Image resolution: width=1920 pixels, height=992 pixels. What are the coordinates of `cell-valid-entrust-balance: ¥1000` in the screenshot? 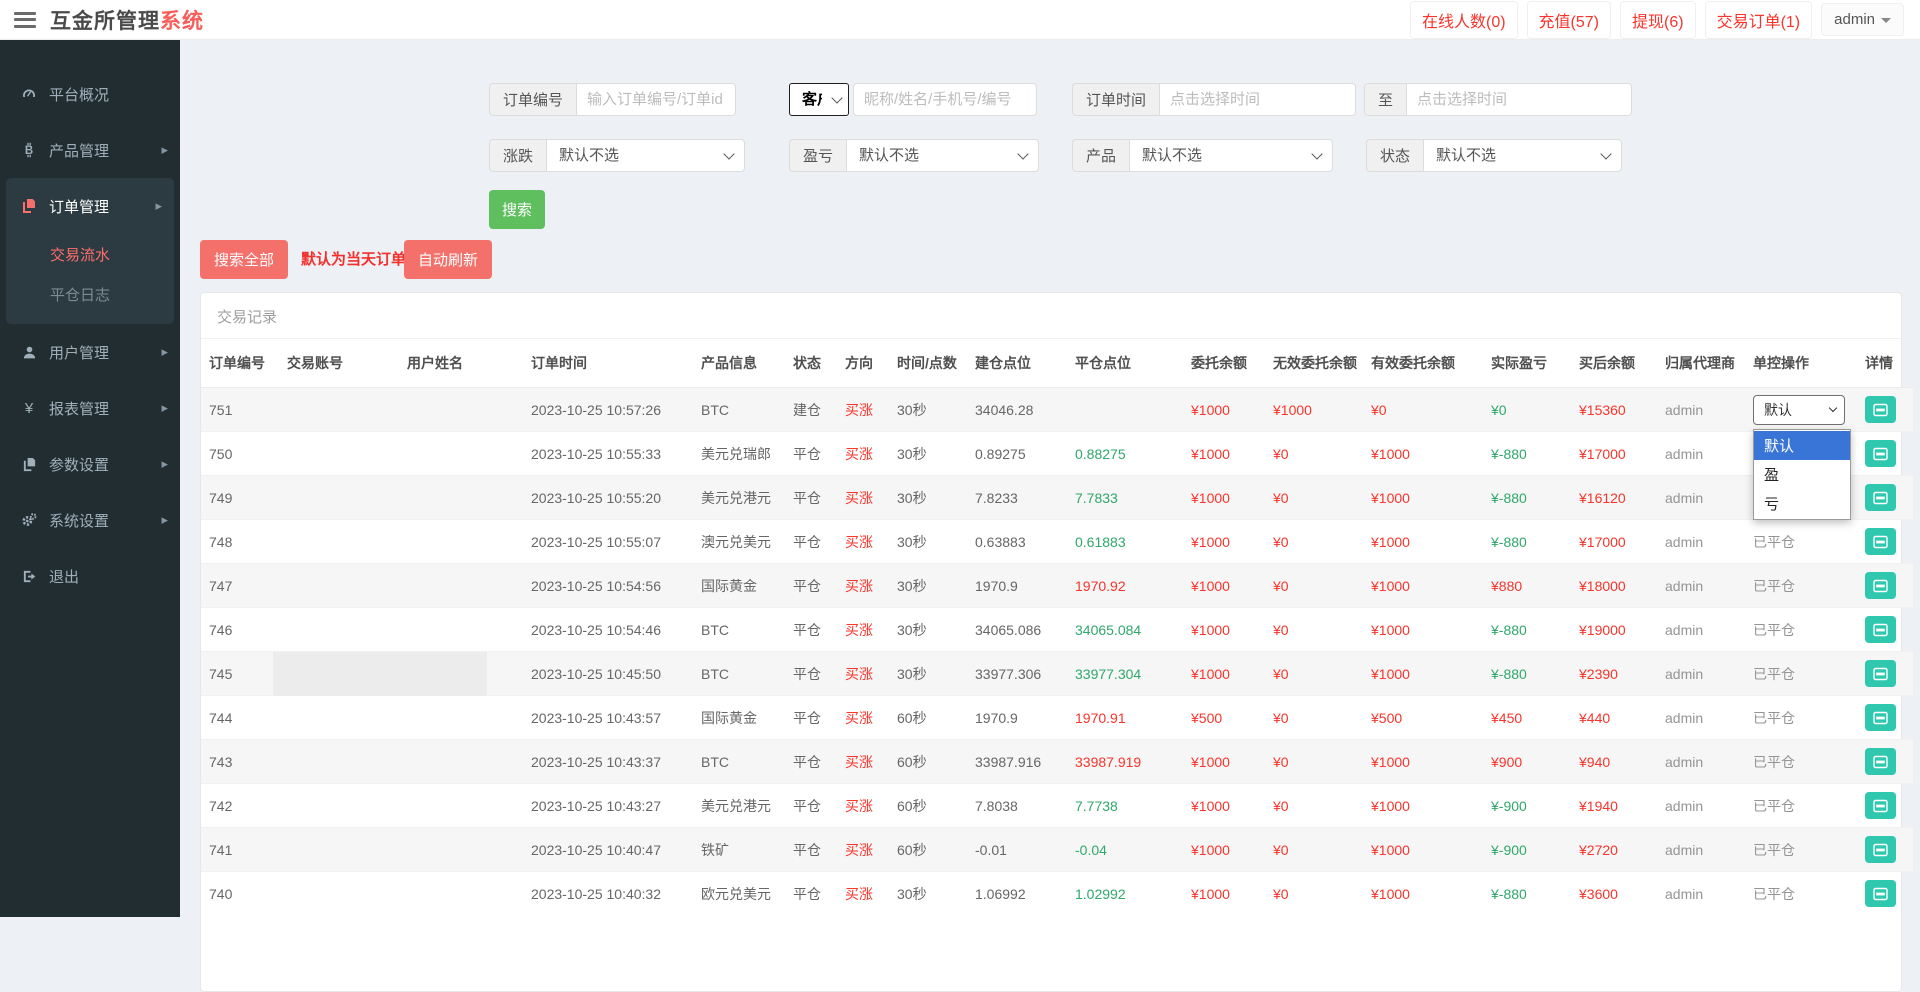 It's located at (1423, 629).